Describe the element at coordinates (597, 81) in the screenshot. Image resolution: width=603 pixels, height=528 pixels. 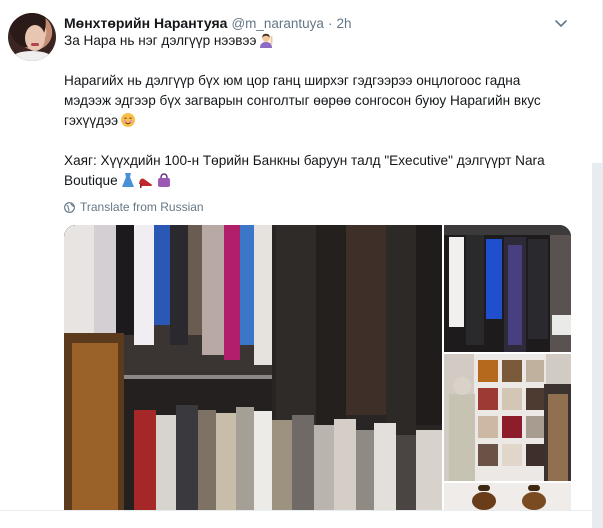
I see `rail-card-edge` at that location.